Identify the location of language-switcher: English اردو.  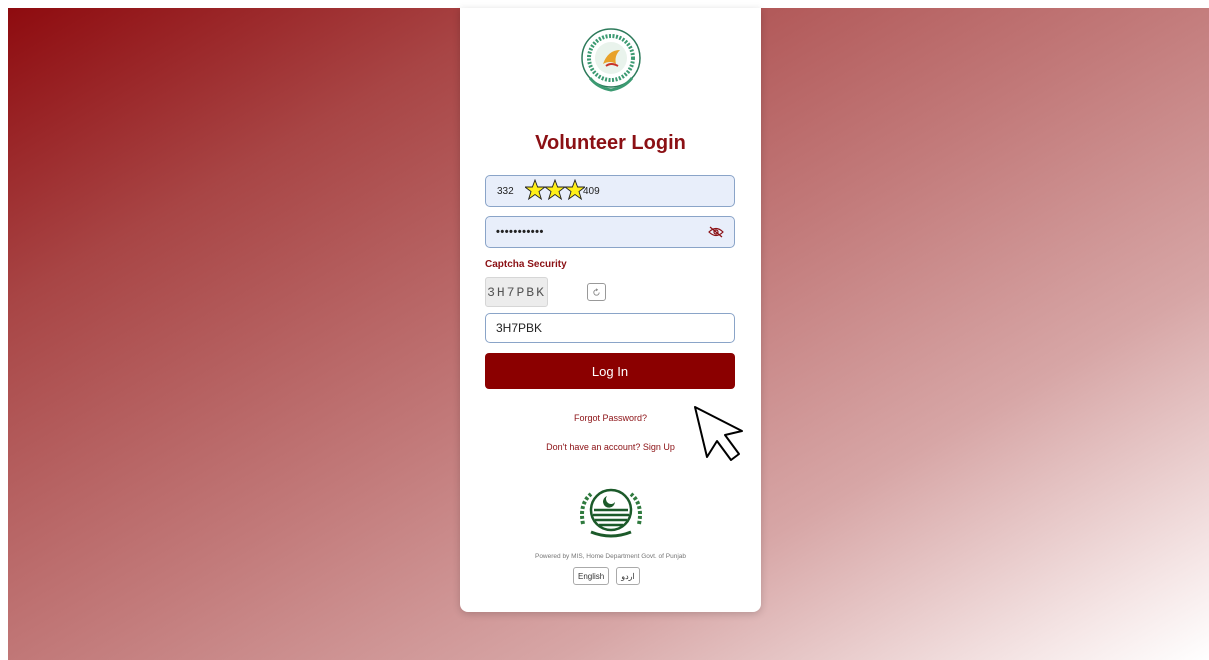
(606, 576).